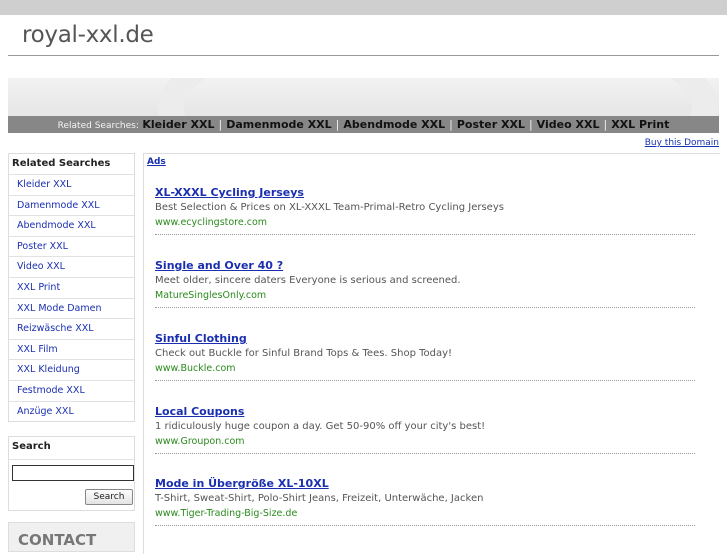 This screenshot has height=554, width=727. I want to click on related-bar-link-poster: Poster XXL, so click(491, 124).